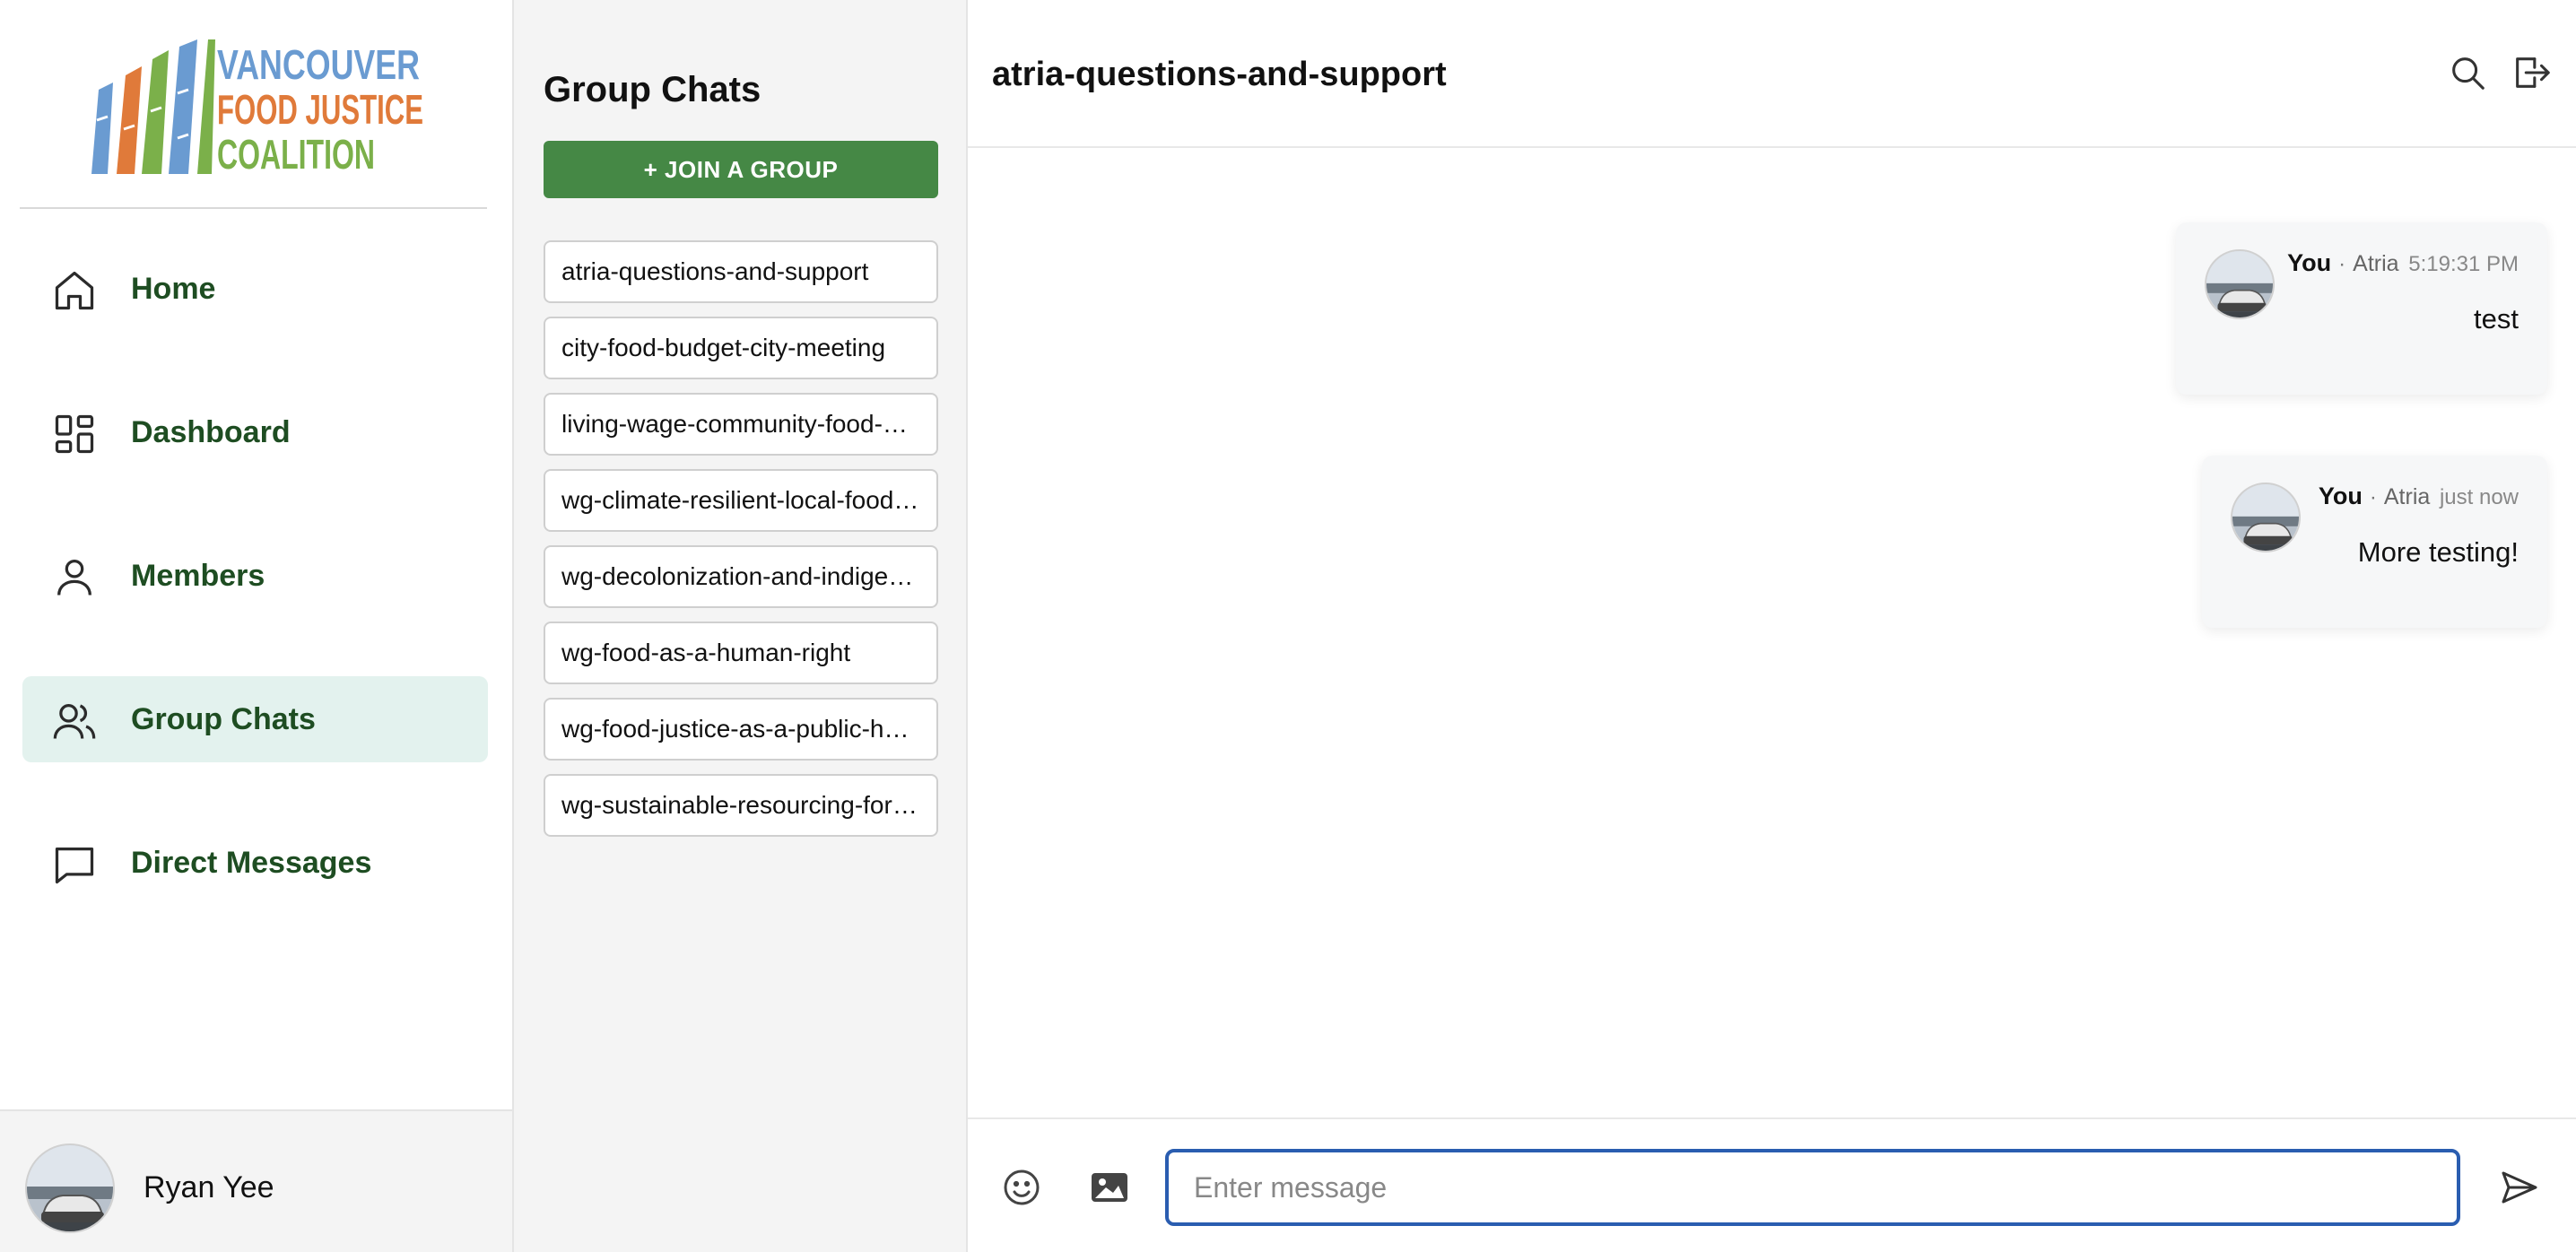 Image resolution: width=2576 pixels, height=1252 pixels. I want to click on nav-label-members: Members, so click(198, 575).